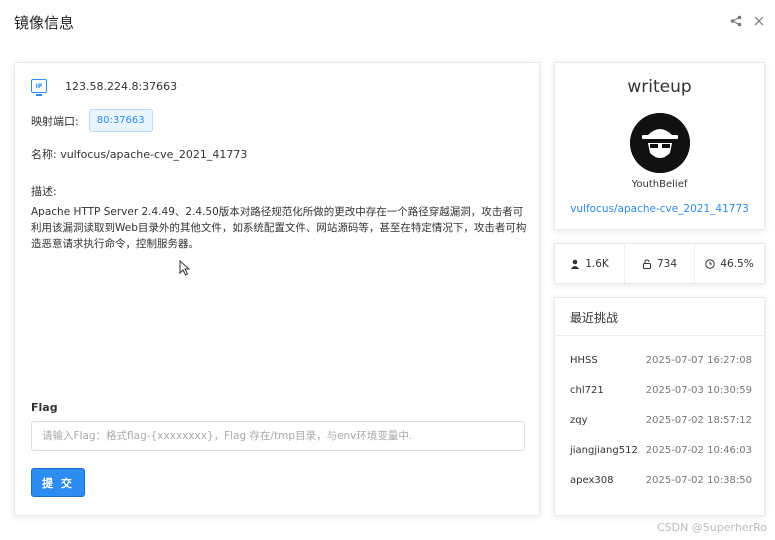 The width and height of the screenshot is (775, 540). I want to click on stat-rate-value: 46.5%, so click(737, 263).